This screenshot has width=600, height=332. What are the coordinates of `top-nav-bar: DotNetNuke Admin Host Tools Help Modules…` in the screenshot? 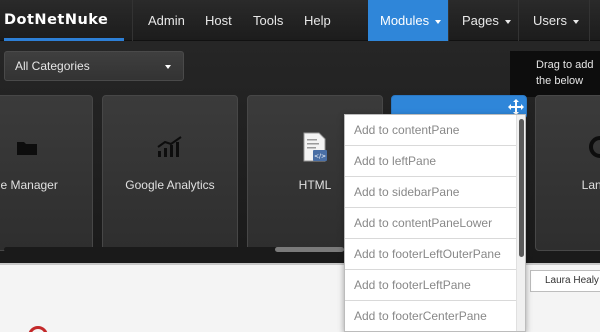 It's located at (300, 20).